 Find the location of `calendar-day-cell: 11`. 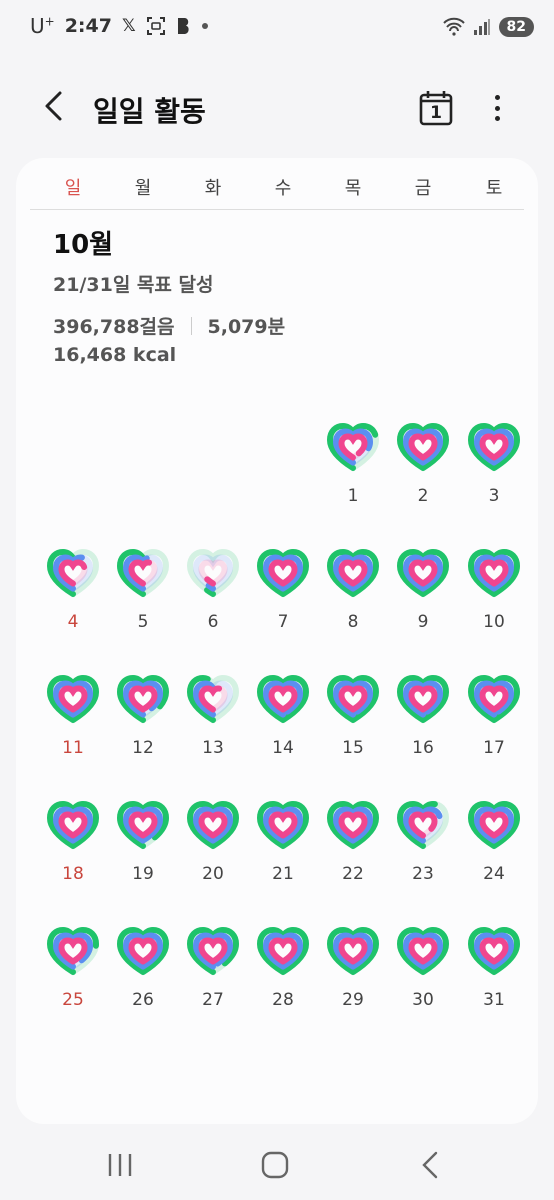

calendar-day-cell: 11 is located at coordinates (73, 724).